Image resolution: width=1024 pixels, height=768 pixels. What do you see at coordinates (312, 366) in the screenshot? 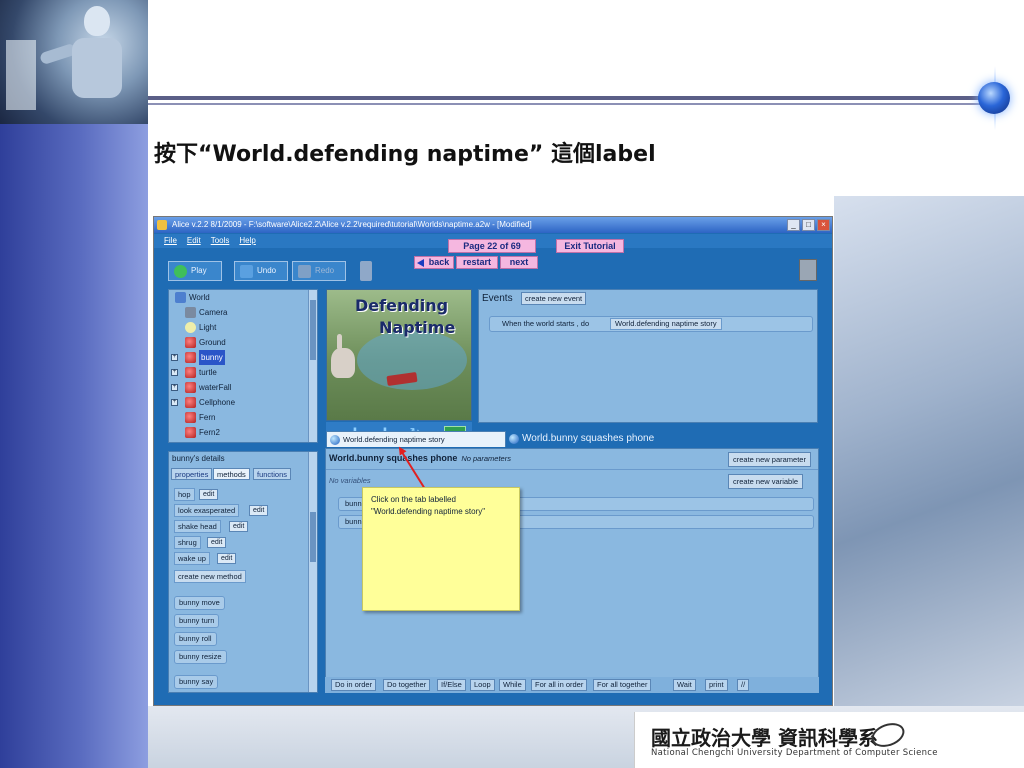
I see `tree-scrollbar` at bounding box center [312, 366].